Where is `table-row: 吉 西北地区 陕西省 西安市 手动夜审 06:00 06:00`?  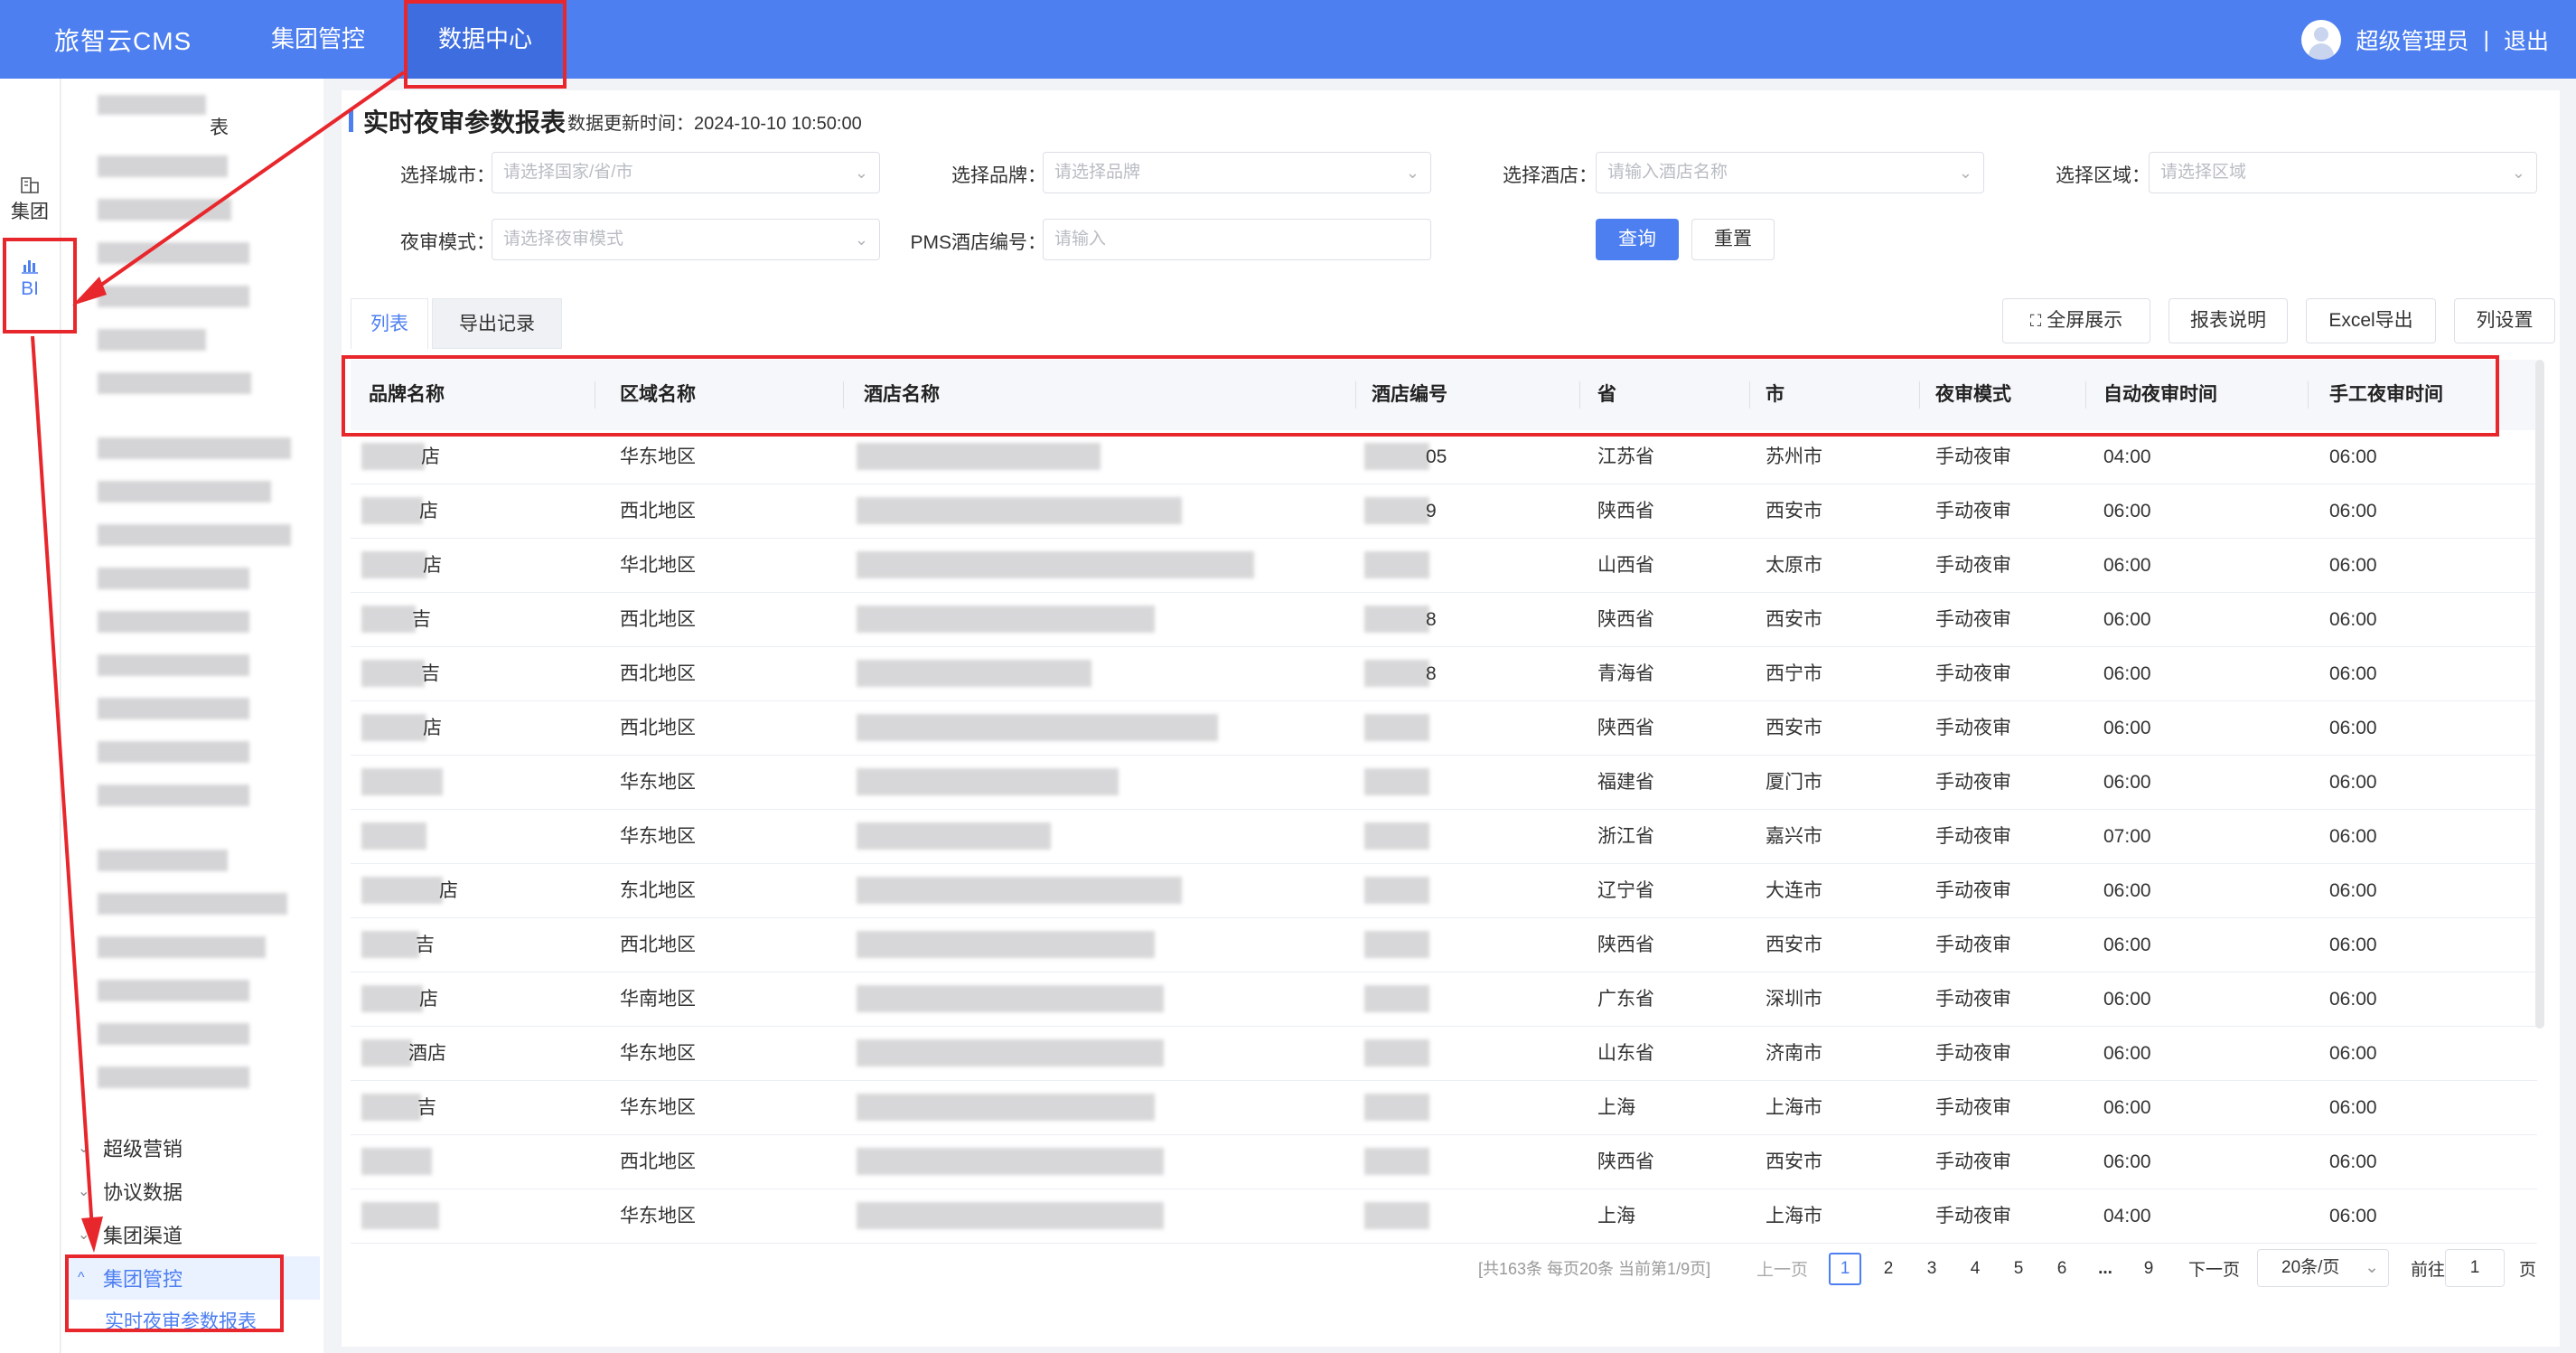 table-row: 吉 西北地区 陕西省 西安市 手动夜审 06:00 06:00 is located at coordinates (1444, 945).